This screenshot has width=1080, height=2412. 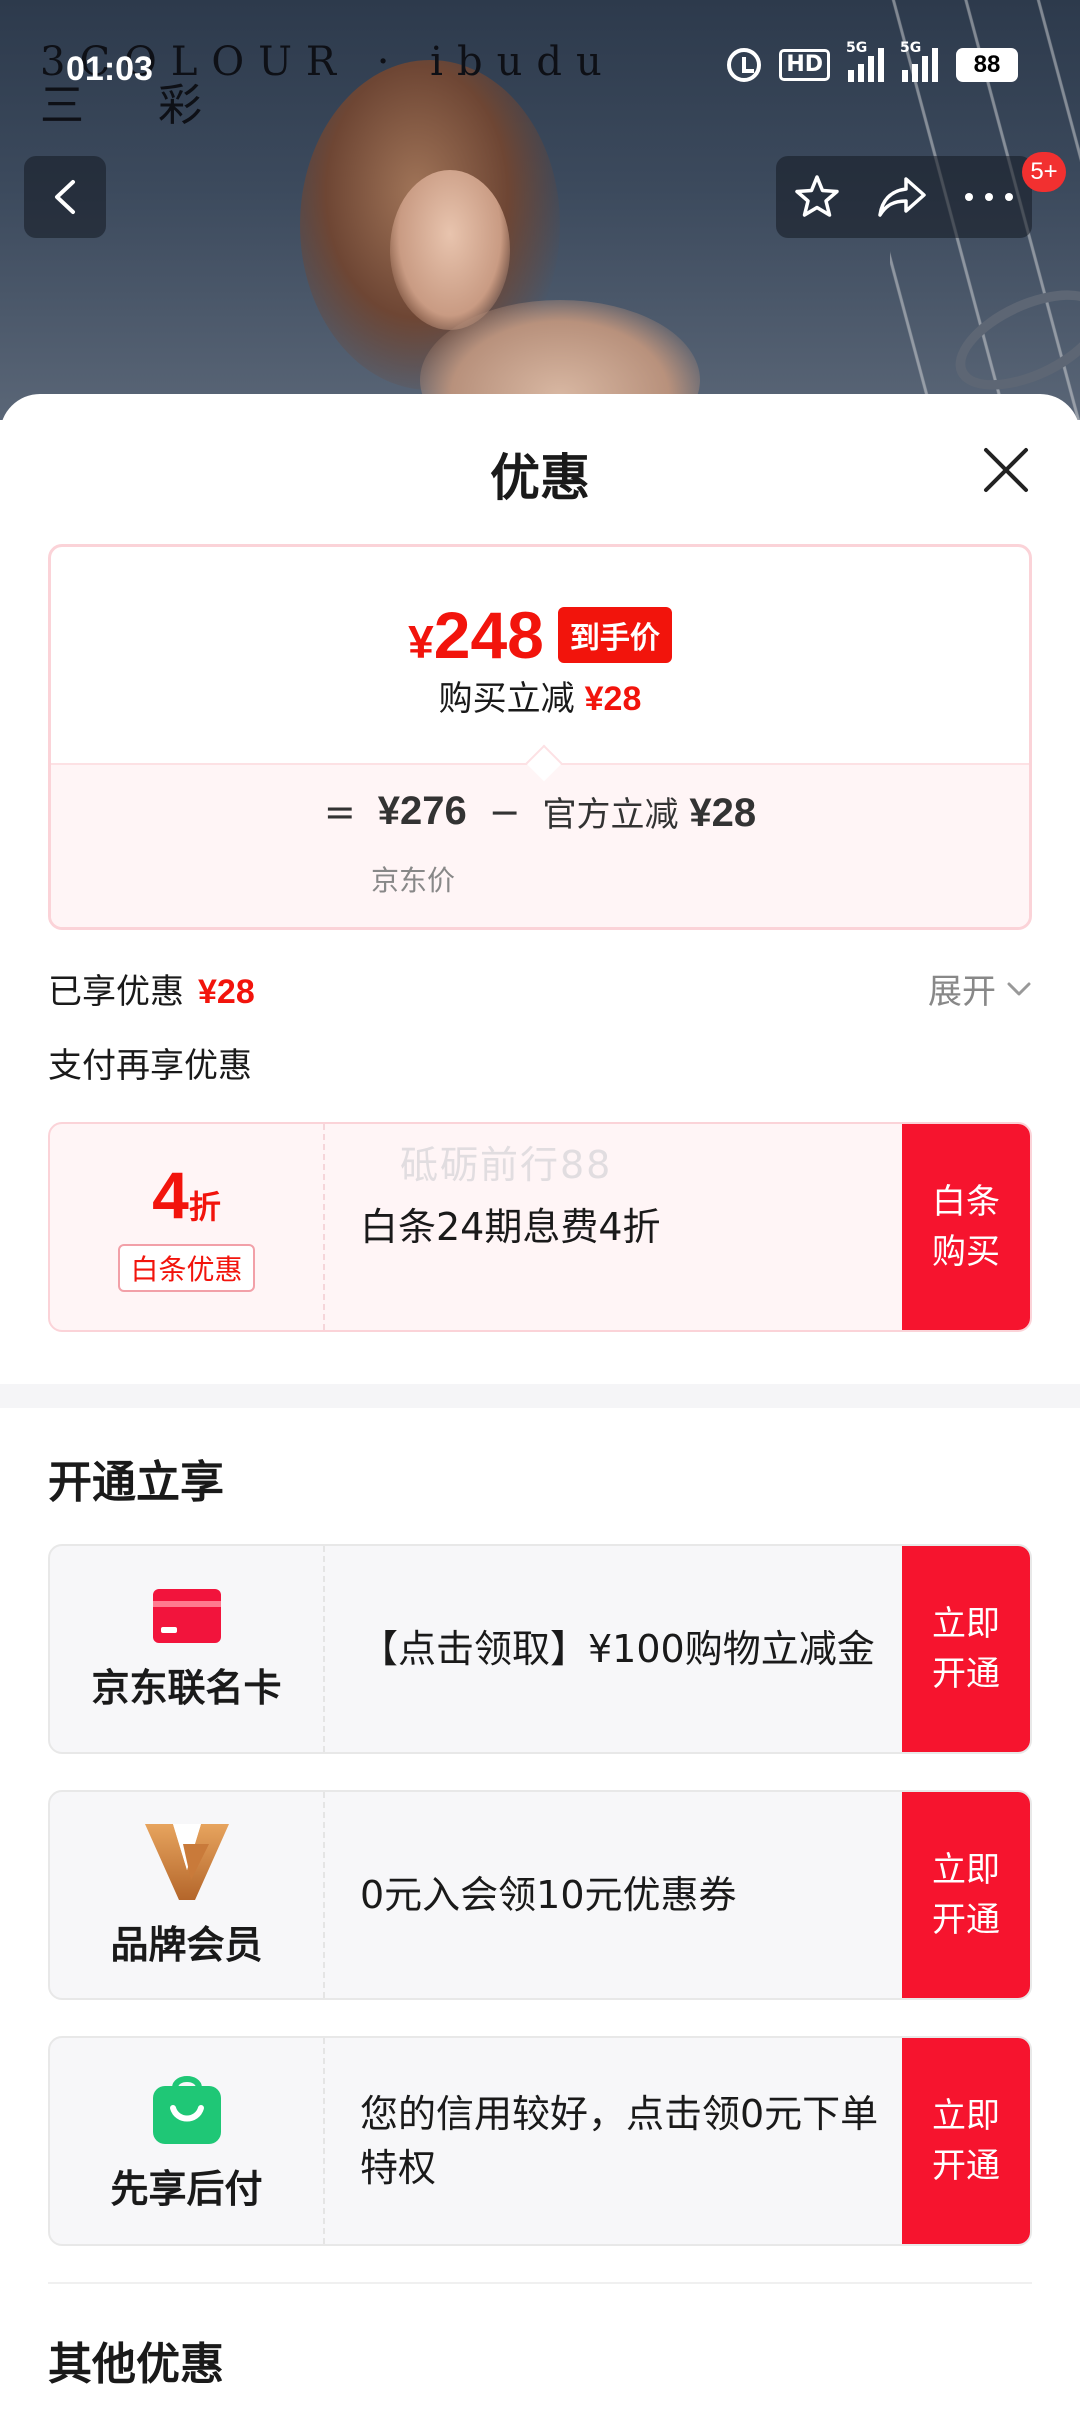 What do you see at coordinates (617, 1649) in the screenshot?
I see `offer-desc: 【点击领取】¥100购物立减金` at bounding box center [617, 1649].